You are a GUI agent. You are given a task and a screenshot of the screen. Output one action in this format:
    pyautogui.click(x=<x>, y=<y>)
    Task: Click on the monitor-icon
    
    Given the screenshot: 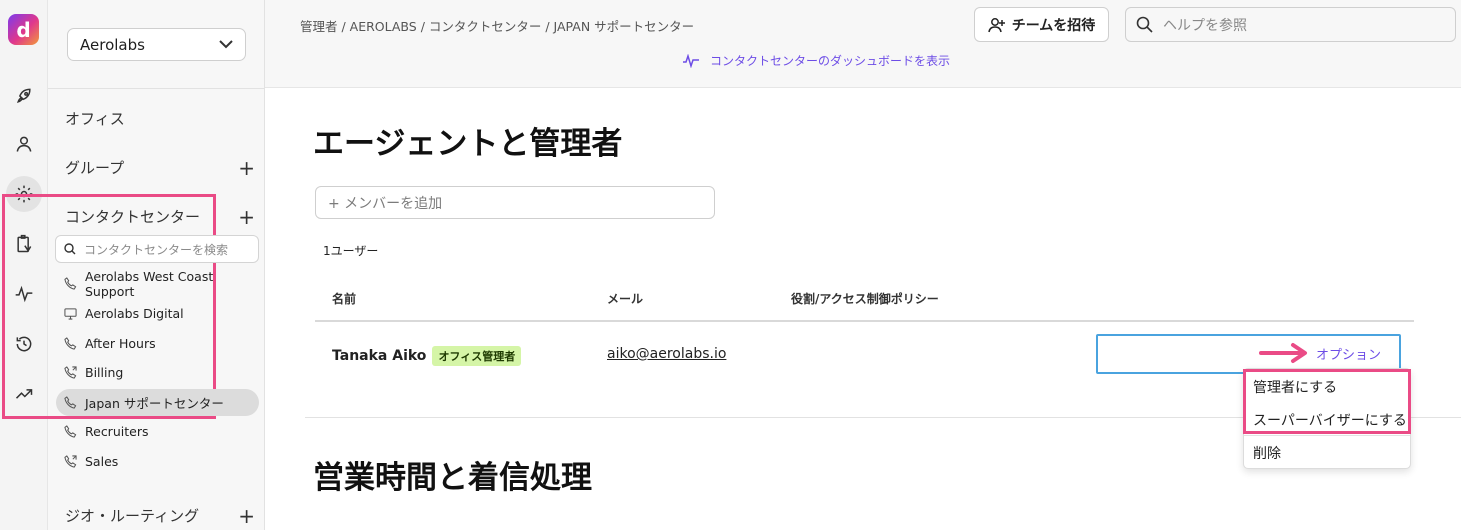 What is the action you would take?
    pyautogui.click(x=70, y=314)
    